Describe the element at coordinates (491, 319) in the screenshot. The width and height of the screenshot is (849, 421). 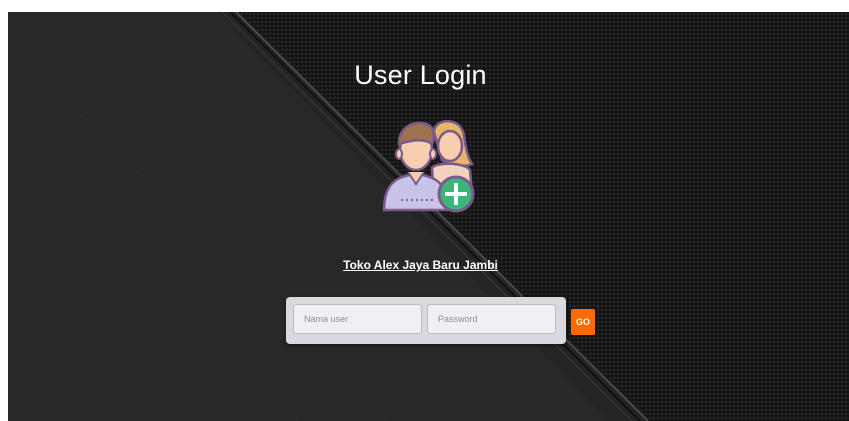
I see `password-input` at that location.